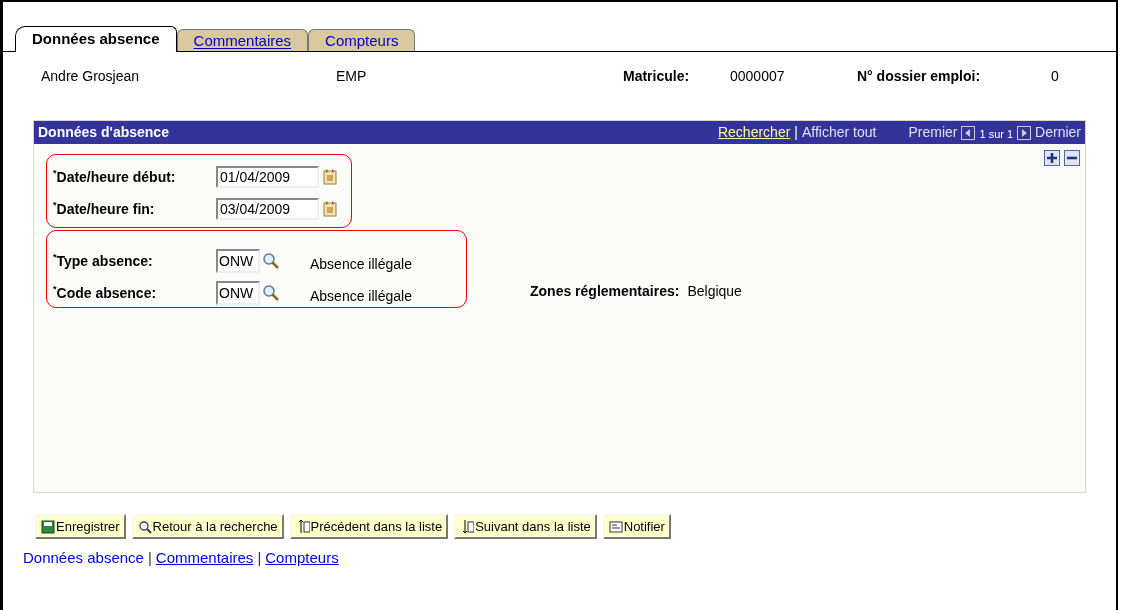 The image size is (1125, 610). I want to click on tab: Compteurs, so click(362, 40).